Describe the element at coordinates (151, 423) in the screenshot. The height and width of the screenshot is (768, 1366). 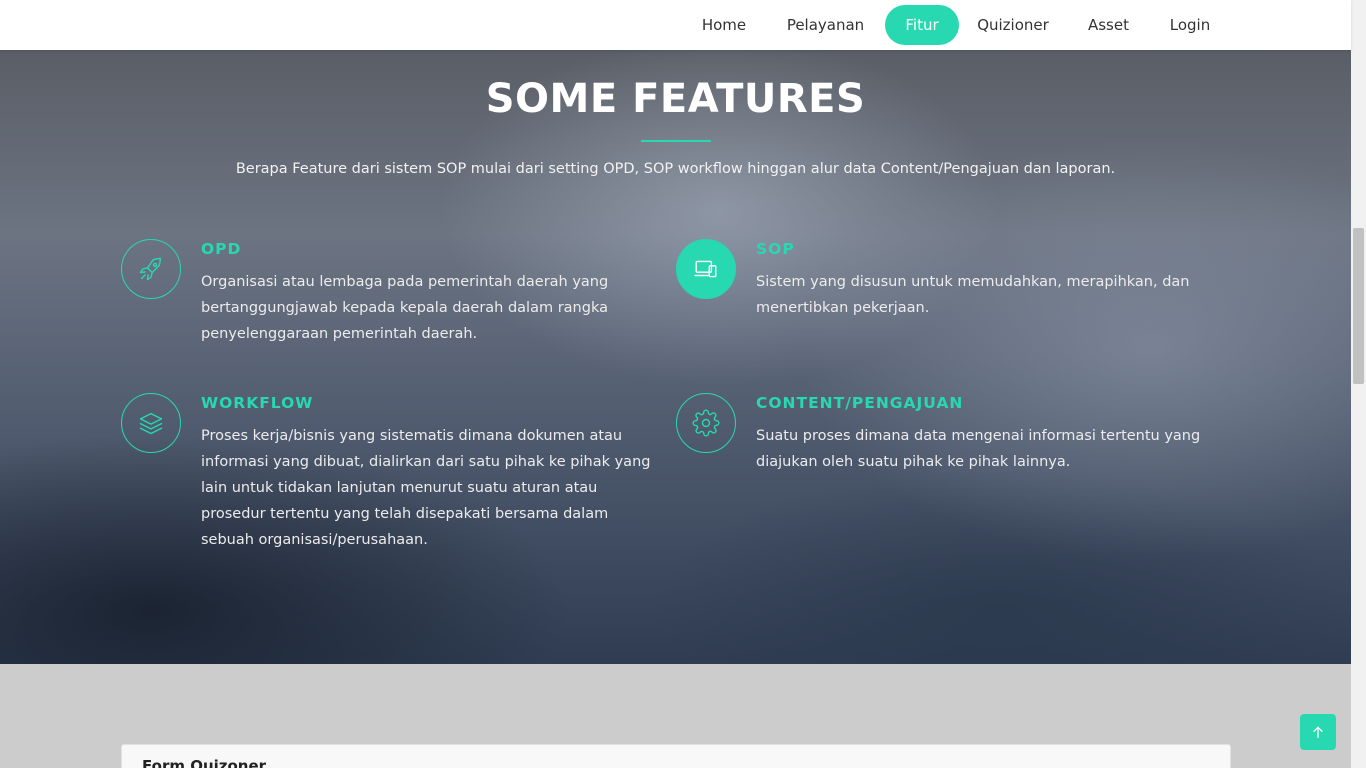
I see `layers-icon` at that location.